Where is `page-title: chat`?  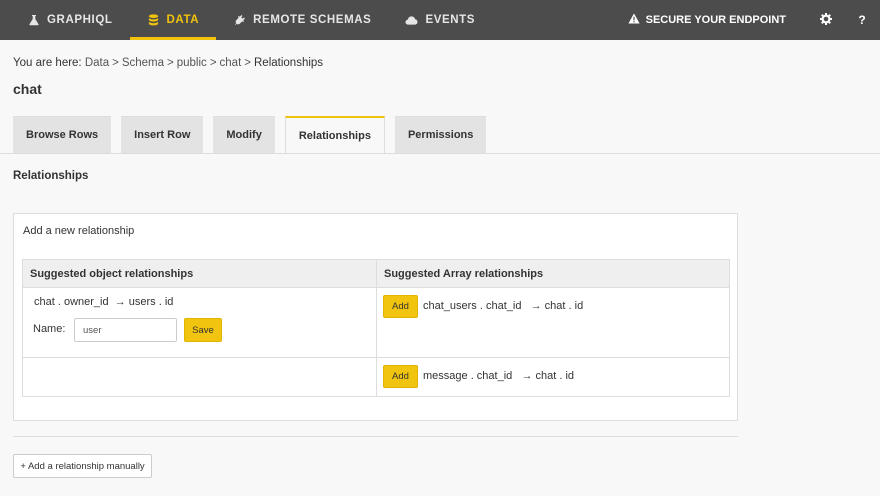
page-title: chat is located at coordinates (27, 89).